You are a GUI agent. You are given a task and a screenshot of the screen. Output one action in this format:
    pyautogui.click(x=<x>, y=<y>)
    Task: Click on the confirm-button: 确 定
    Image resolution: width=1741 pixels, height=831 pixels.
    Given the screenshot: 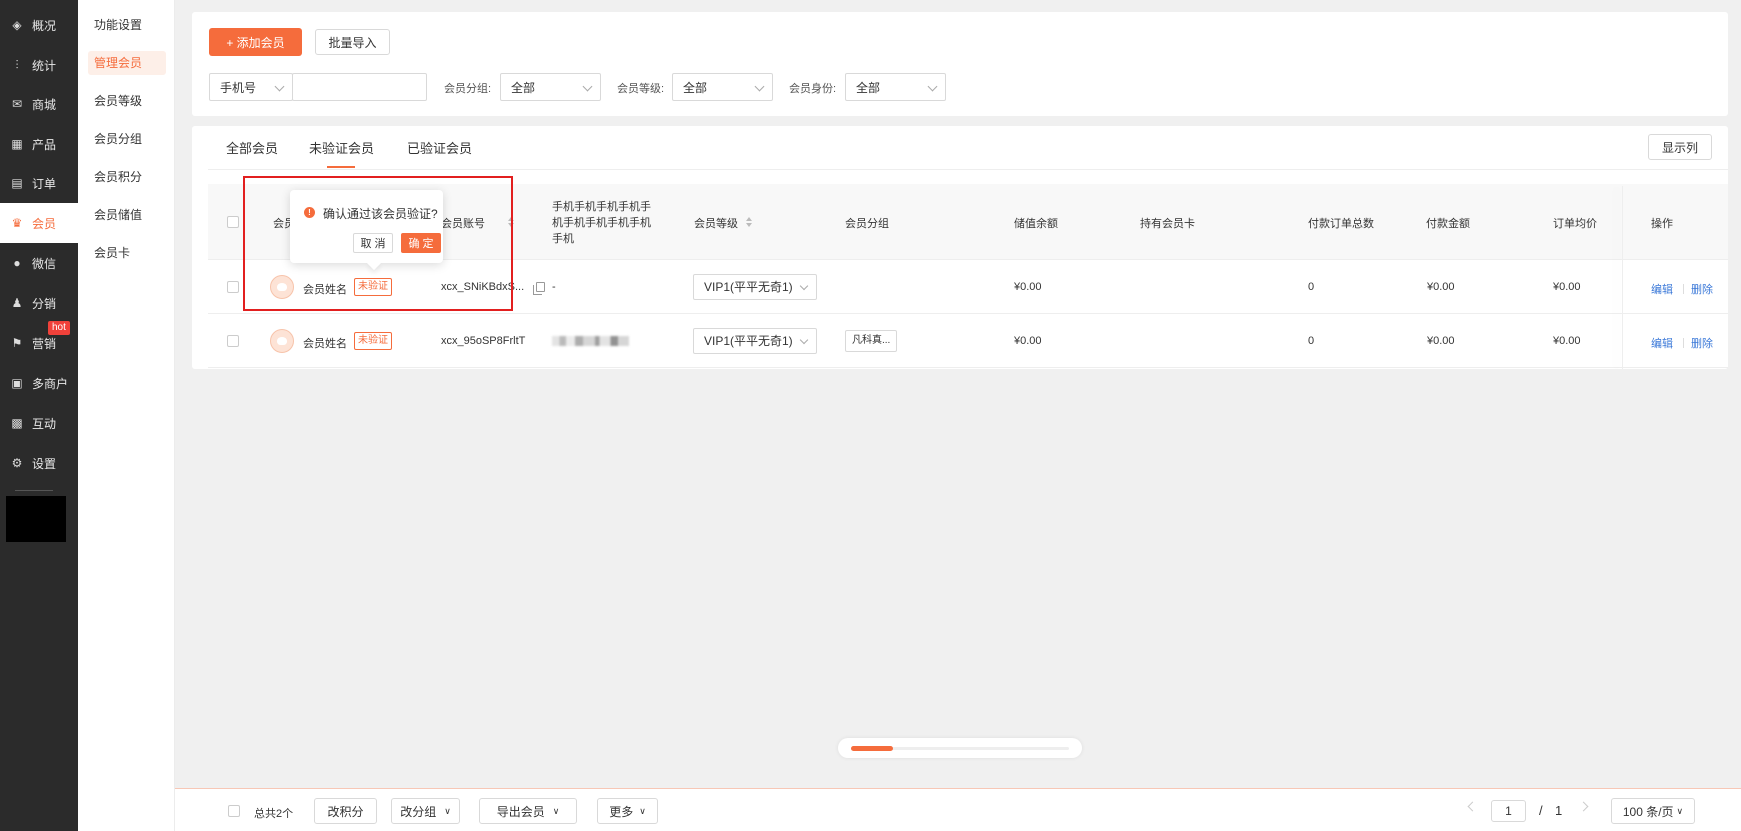 What is the action you would take?
    pyautogui.click(x=421, y=243)
    